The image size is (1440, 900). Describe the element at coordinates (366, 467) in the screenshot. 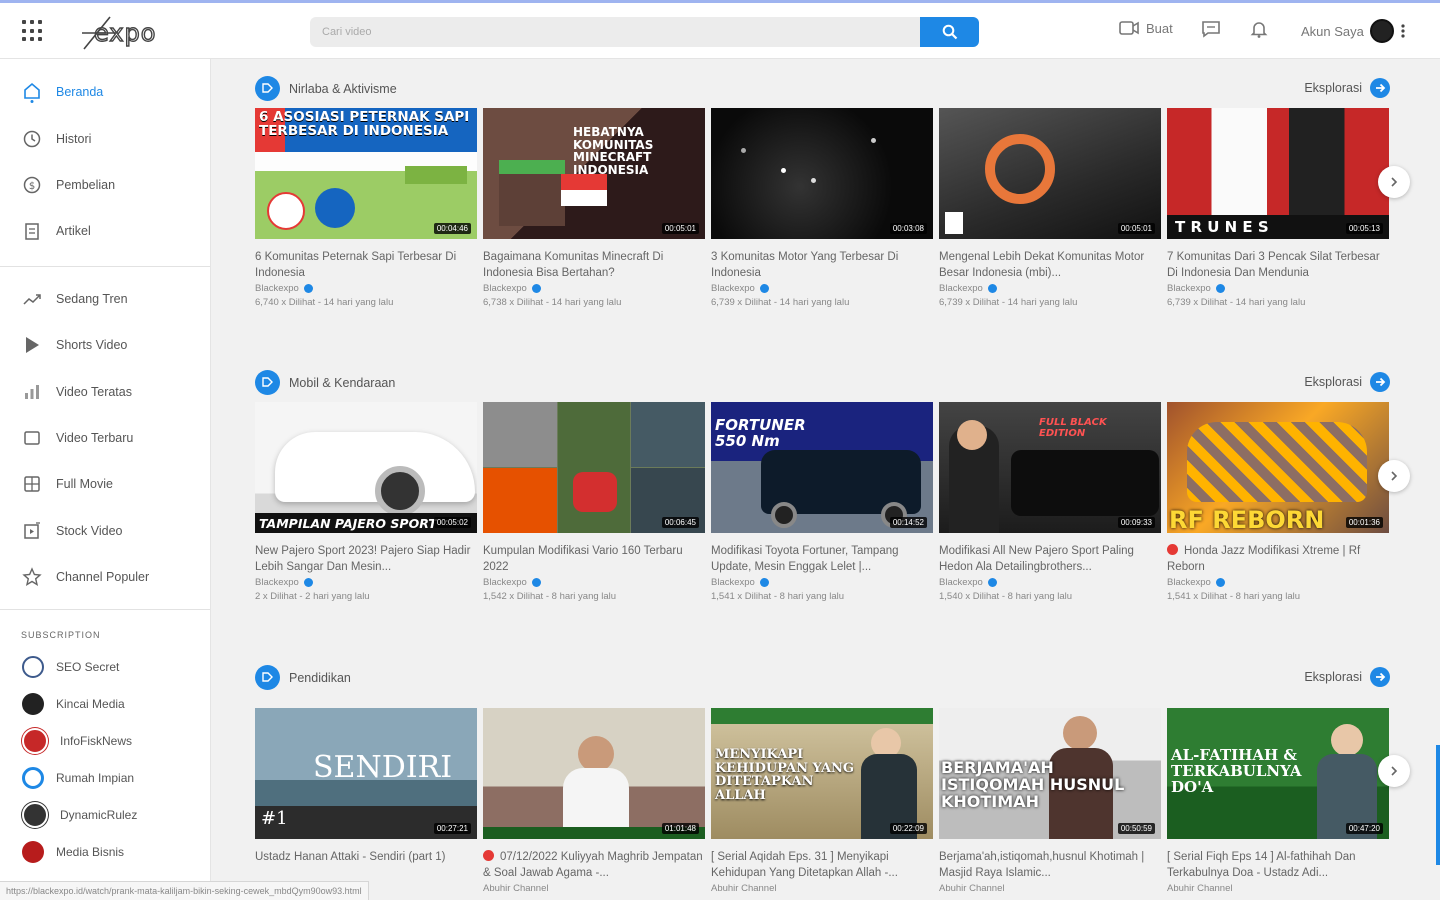

I see `video-thumbnail: TAMPILAN PAJERO SPORT 00:05:02` at that location.